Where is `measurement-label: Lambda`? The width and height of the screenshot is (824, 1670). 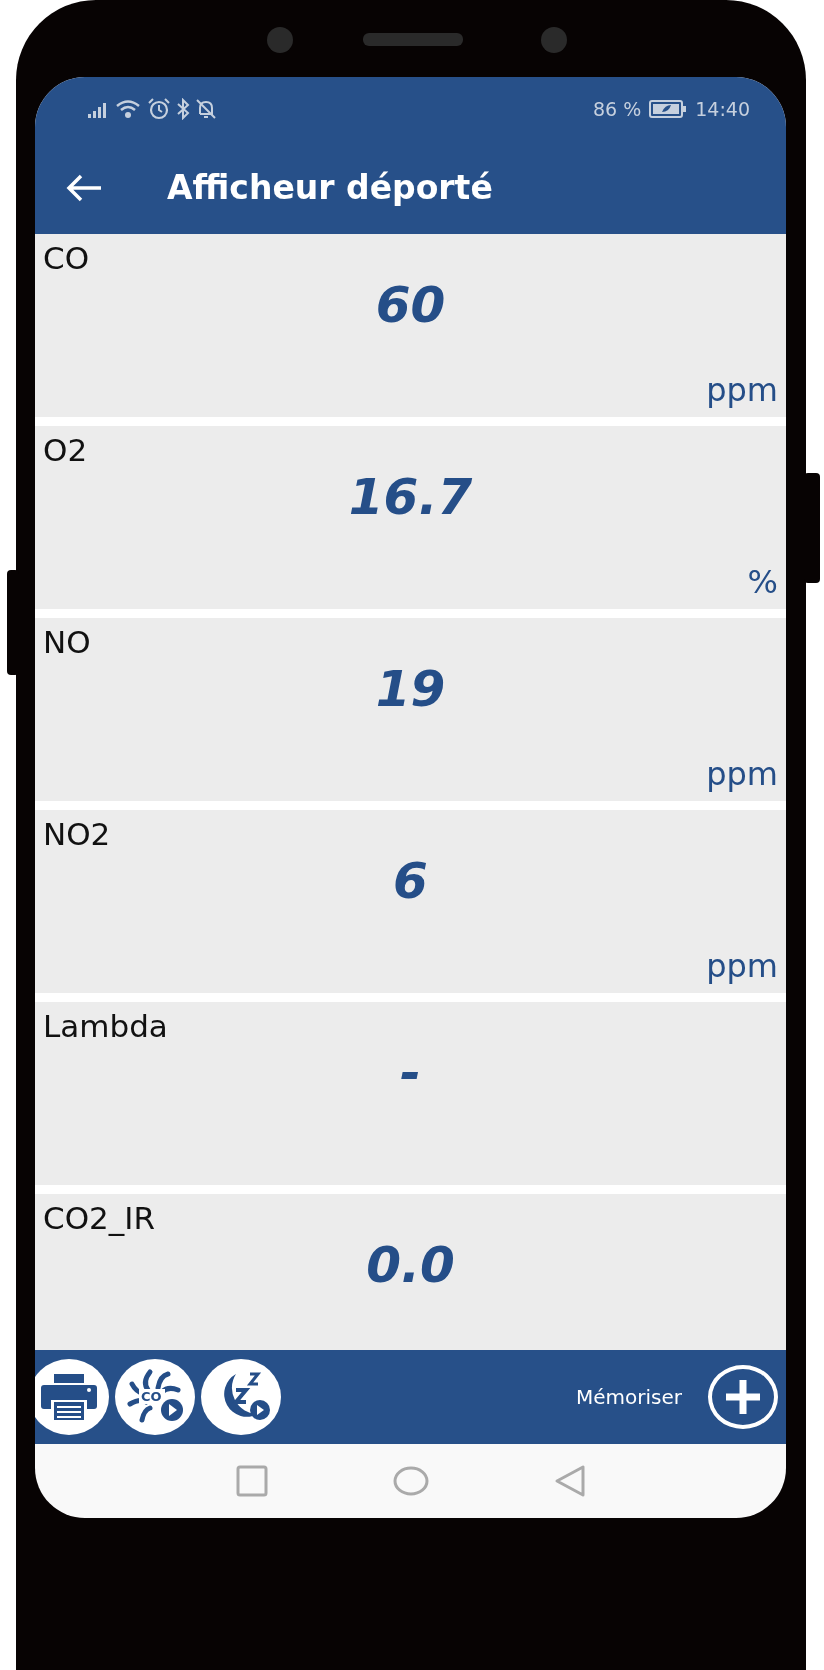
measurement-label: Lambda is located at coordinates (105, 1026).